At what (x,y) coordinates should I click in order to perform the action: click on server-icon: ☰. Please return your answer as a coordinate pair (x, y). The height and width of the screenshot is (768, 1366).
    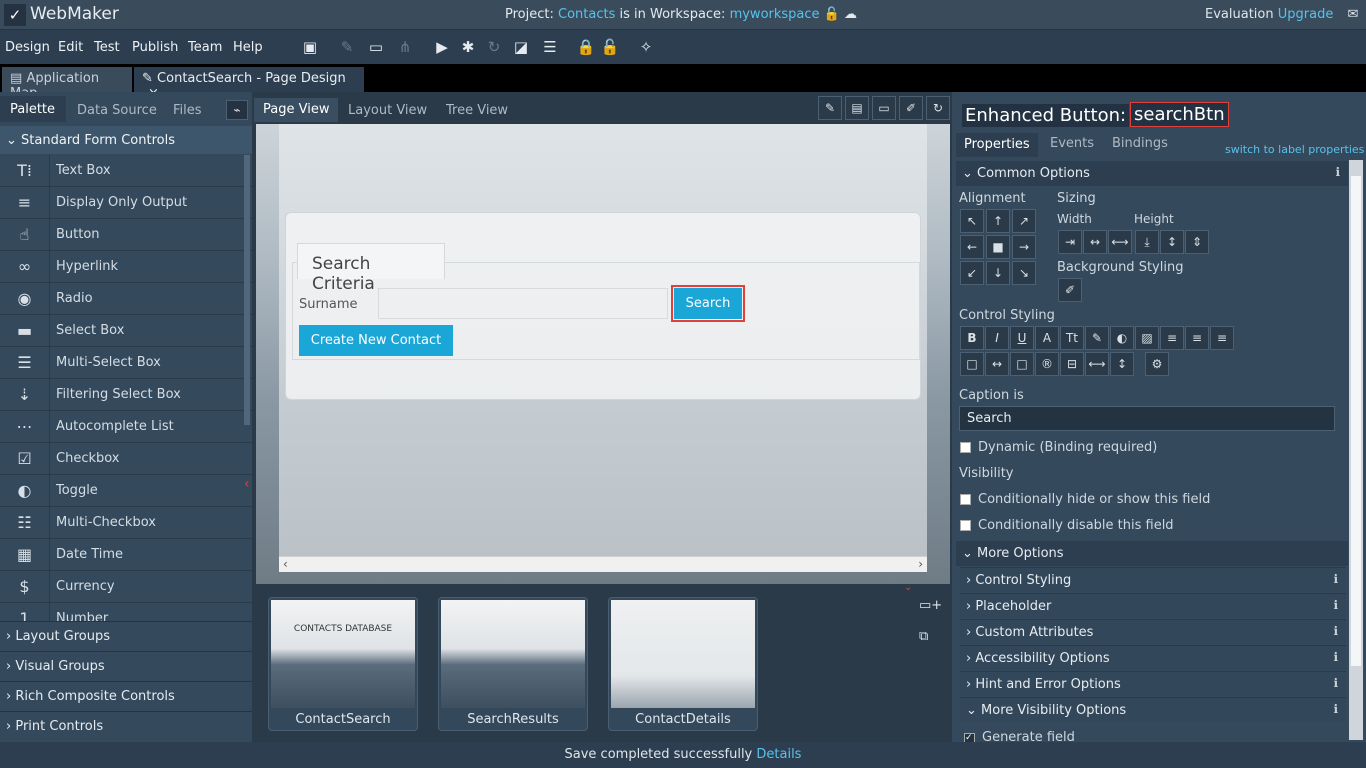
    Looking at the image, I should click on (550, 47).